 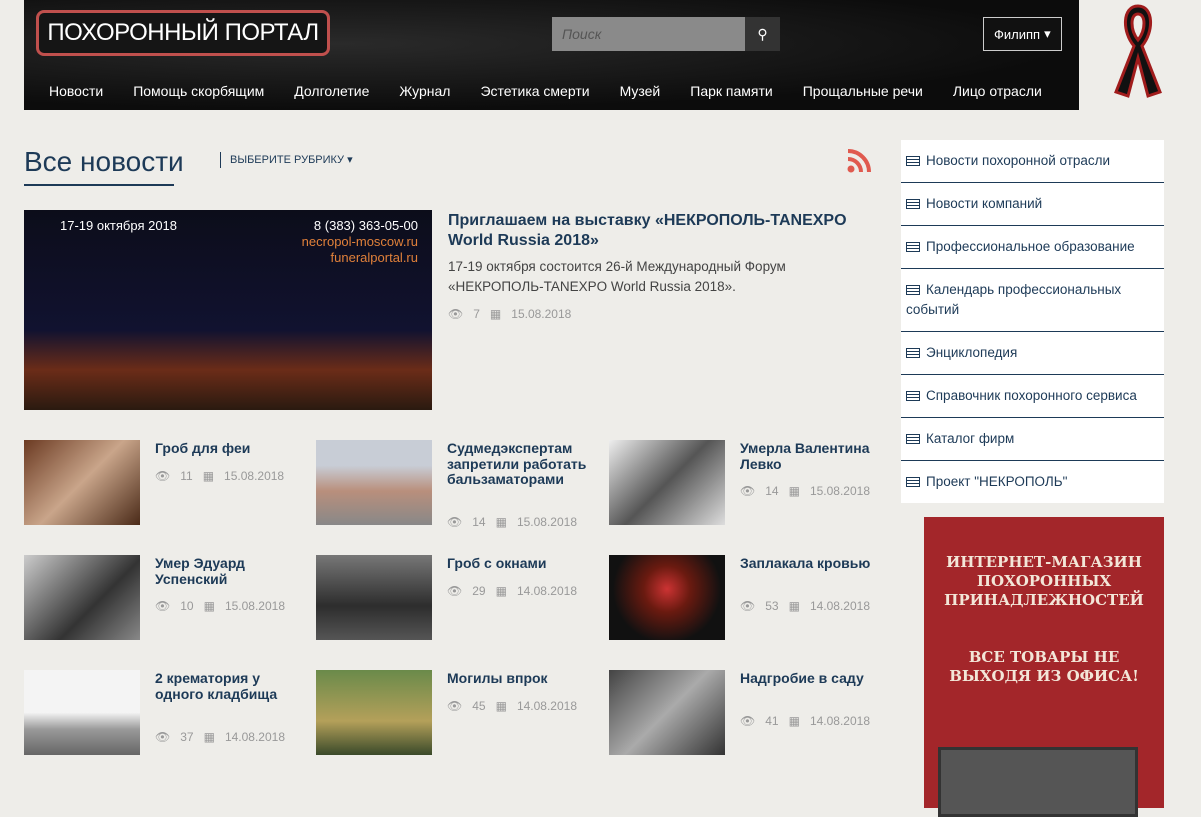 What do you see at coordinates (772, 721) in the screenshot?
I see `views-count: 41` at bounding box center [772, 721].